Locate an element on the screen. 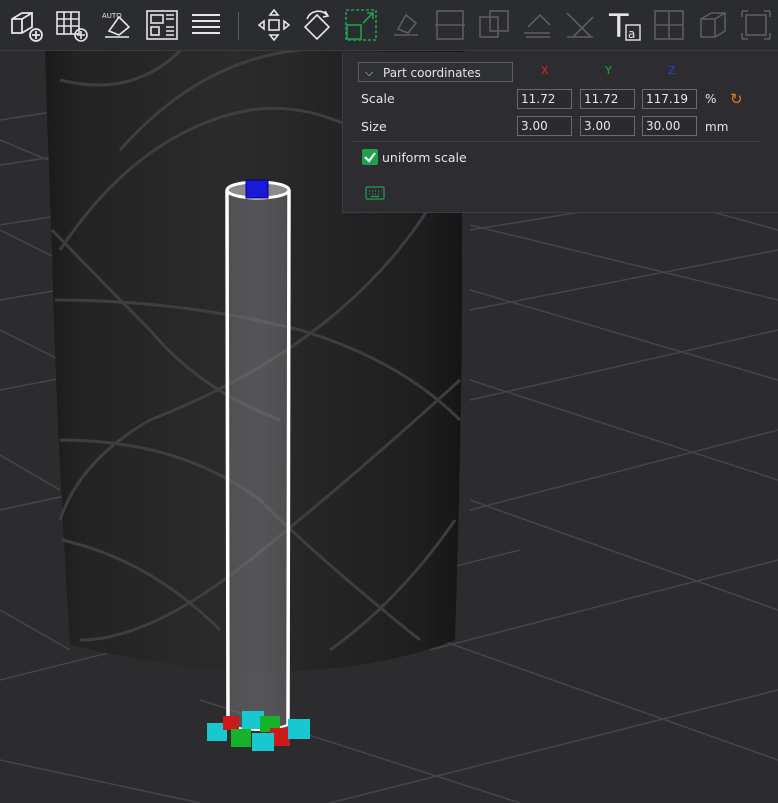 Image resolution: width=778 pixels, height=803 pixels. measure-icon is located at coordinates (669, 25).